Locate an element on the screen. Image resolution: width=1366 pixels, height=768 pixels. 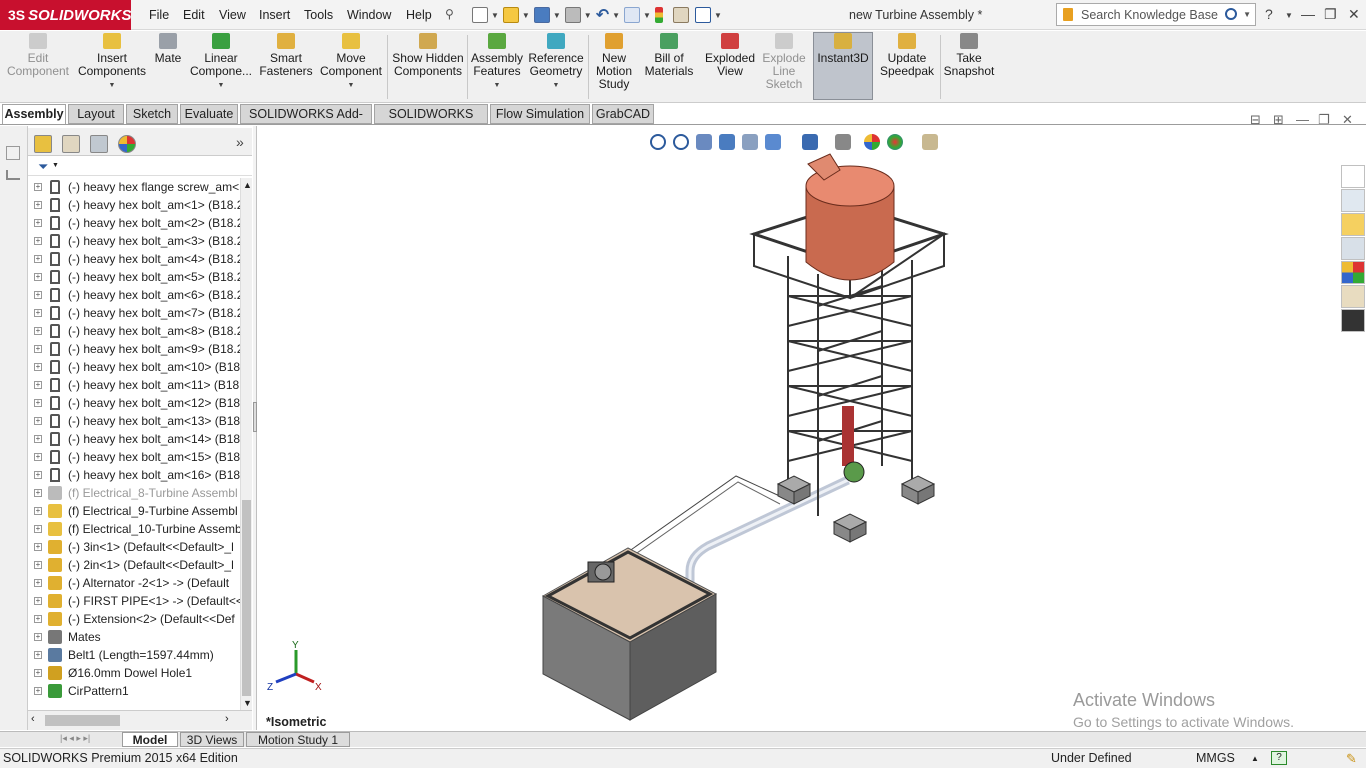
tree-scroll-thumb is located at coordinates (246, 598).